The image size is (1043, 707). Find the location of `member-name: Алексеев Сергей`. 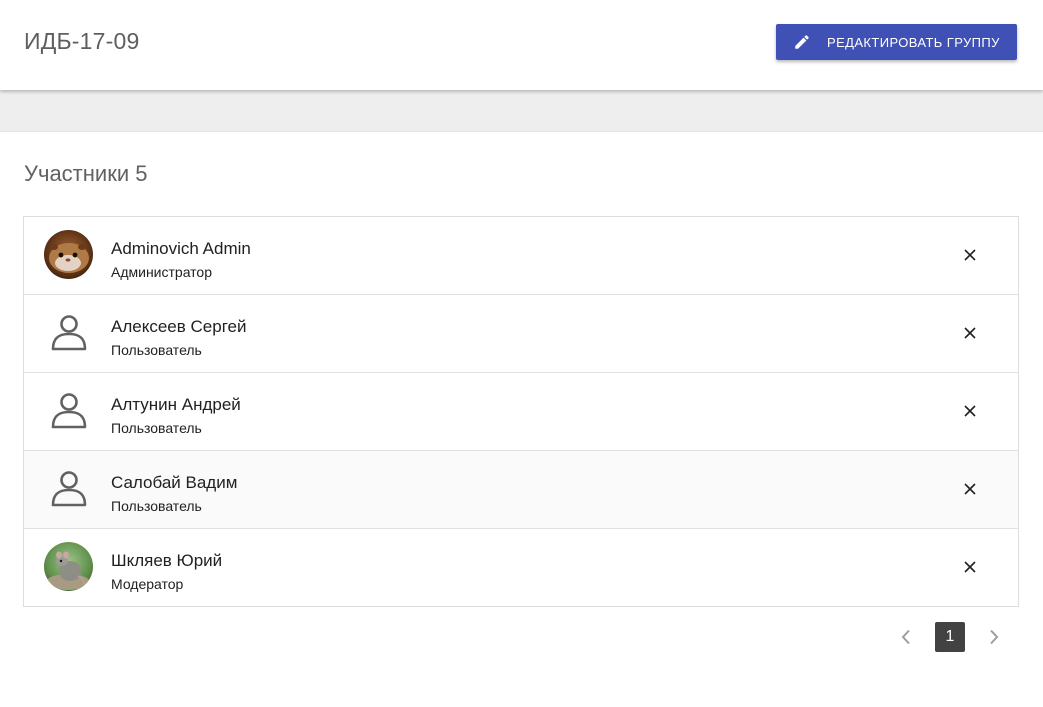

member-name: Алексеев Сергей is located at coordinates (179, 326).